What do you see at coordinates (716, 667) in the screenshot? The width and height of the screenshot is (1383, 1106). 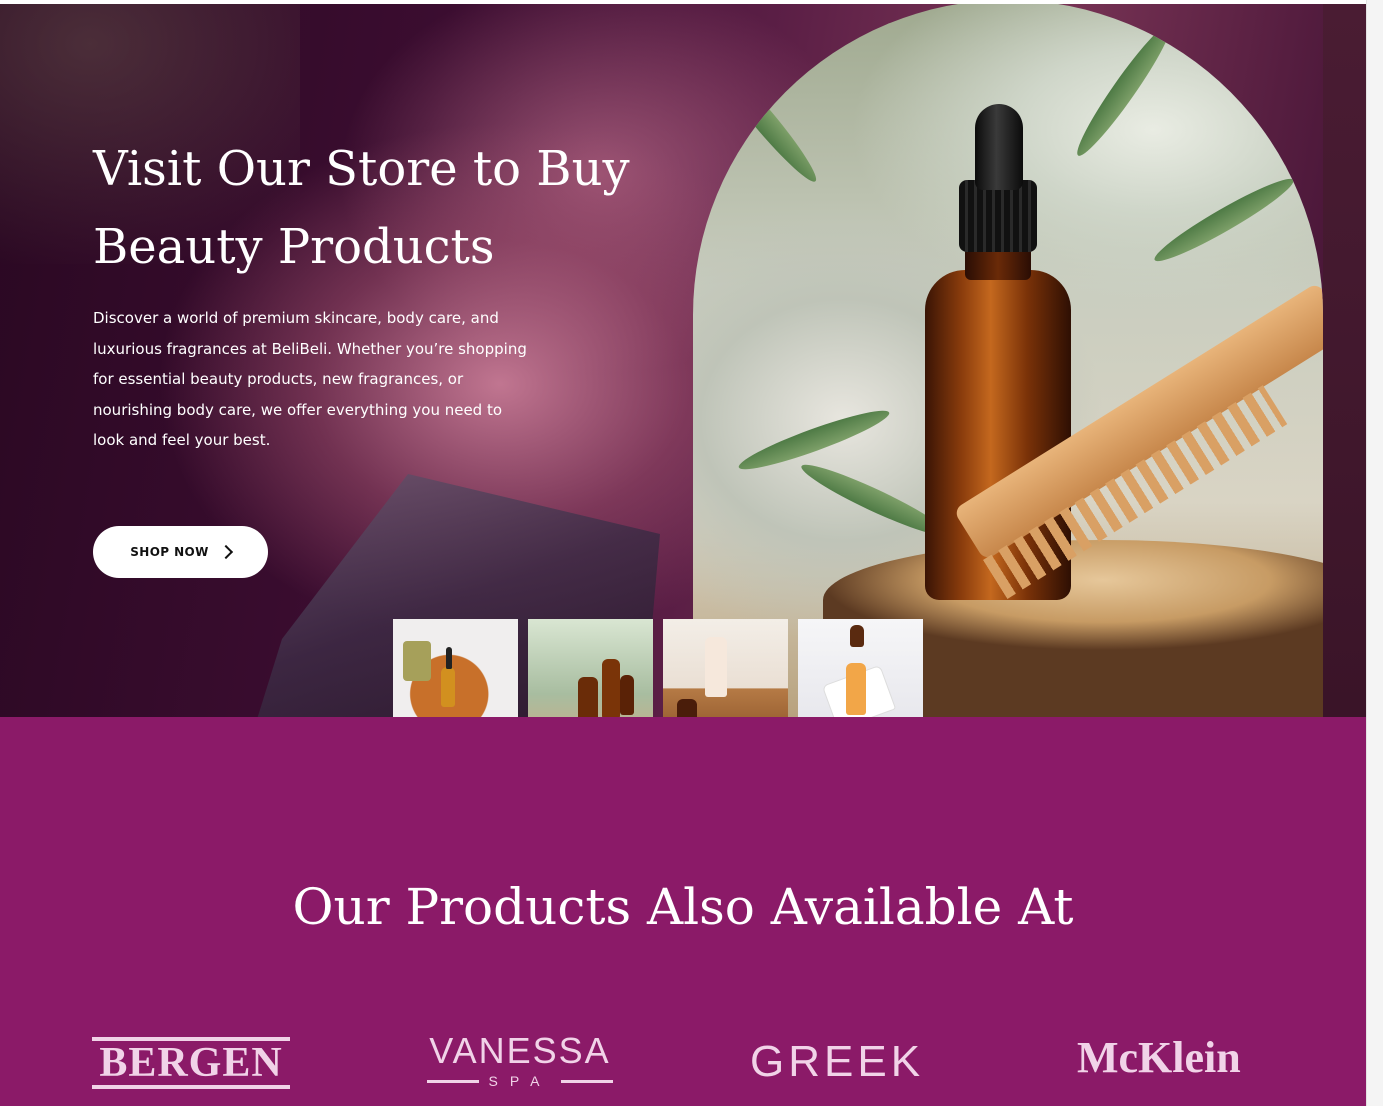 I see `cream-bottle` at bounding box center [716, 667].